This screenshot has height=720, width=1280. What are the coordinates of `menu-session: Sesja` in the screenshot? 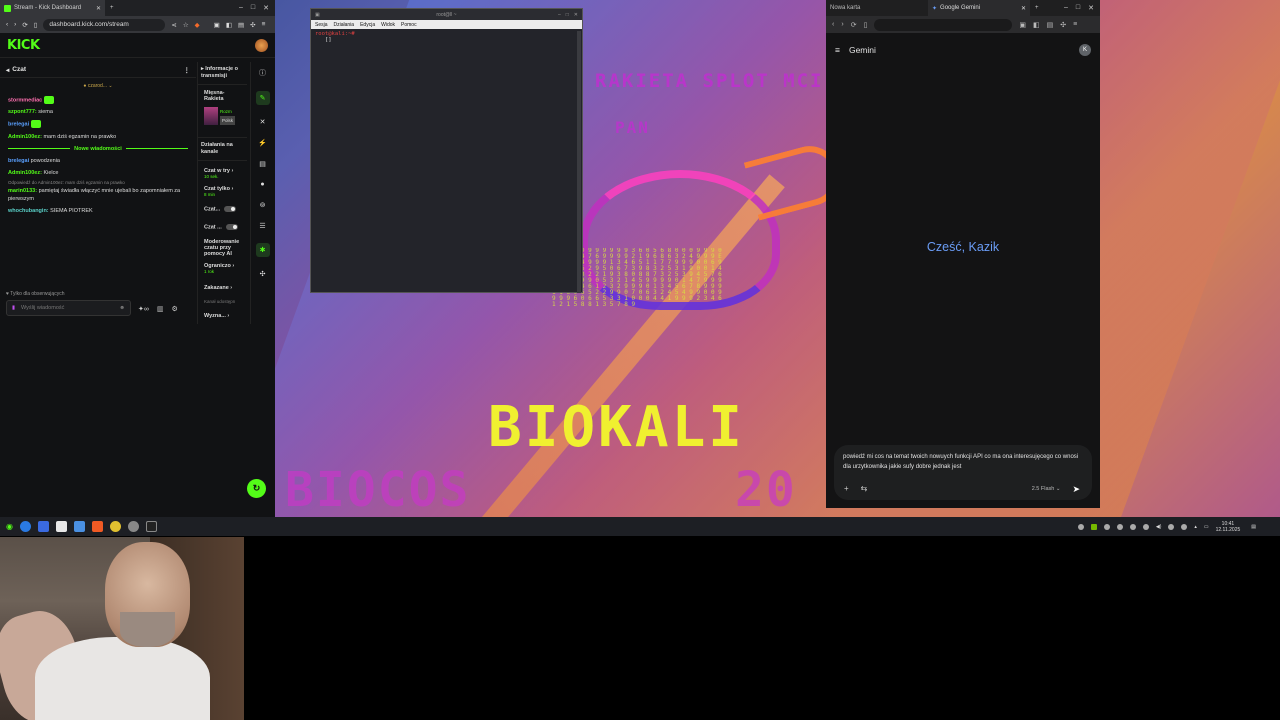 It's located at (321, 25).